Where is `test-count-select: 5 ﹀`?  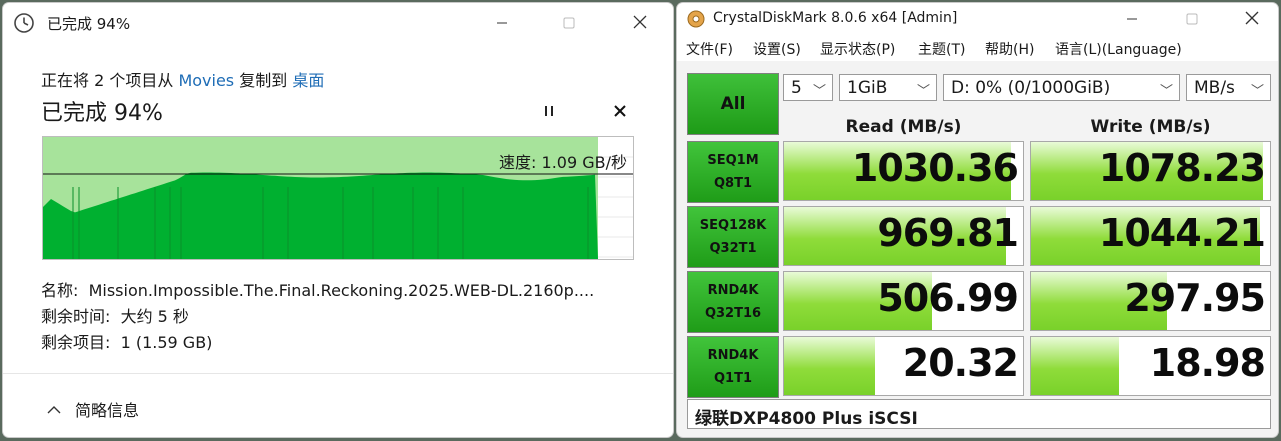
test-count-select: 5 ﹀ is located at coordinates (808, 87).